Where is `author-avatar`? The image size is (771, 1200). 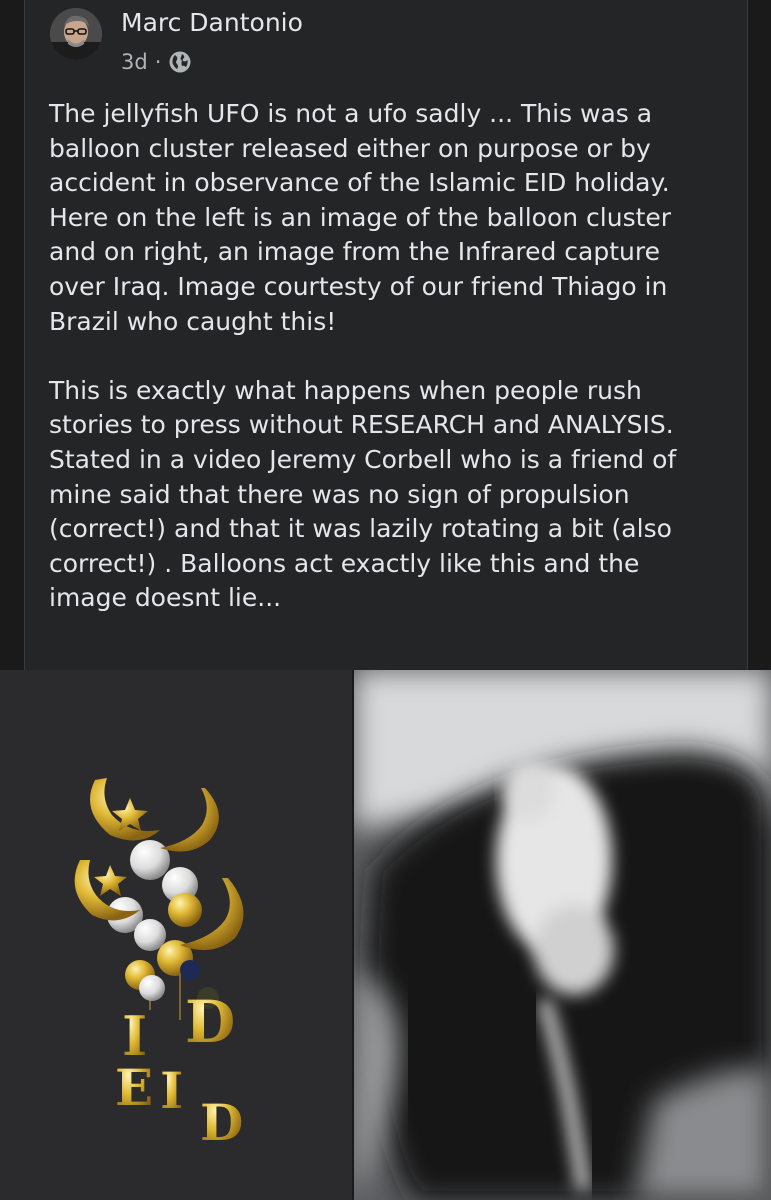 author-avatar is located at coordinates (76, 34).